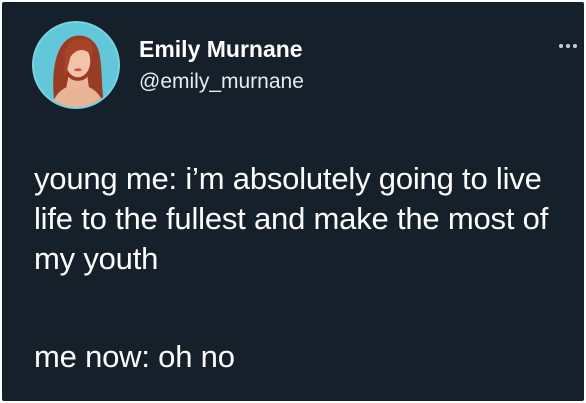 The image size is (586, 403). What do you see at coordinates (221, 82) in the screenshot?
I see `user-handle: @emily_murnane` at bounding box center [221, 82].